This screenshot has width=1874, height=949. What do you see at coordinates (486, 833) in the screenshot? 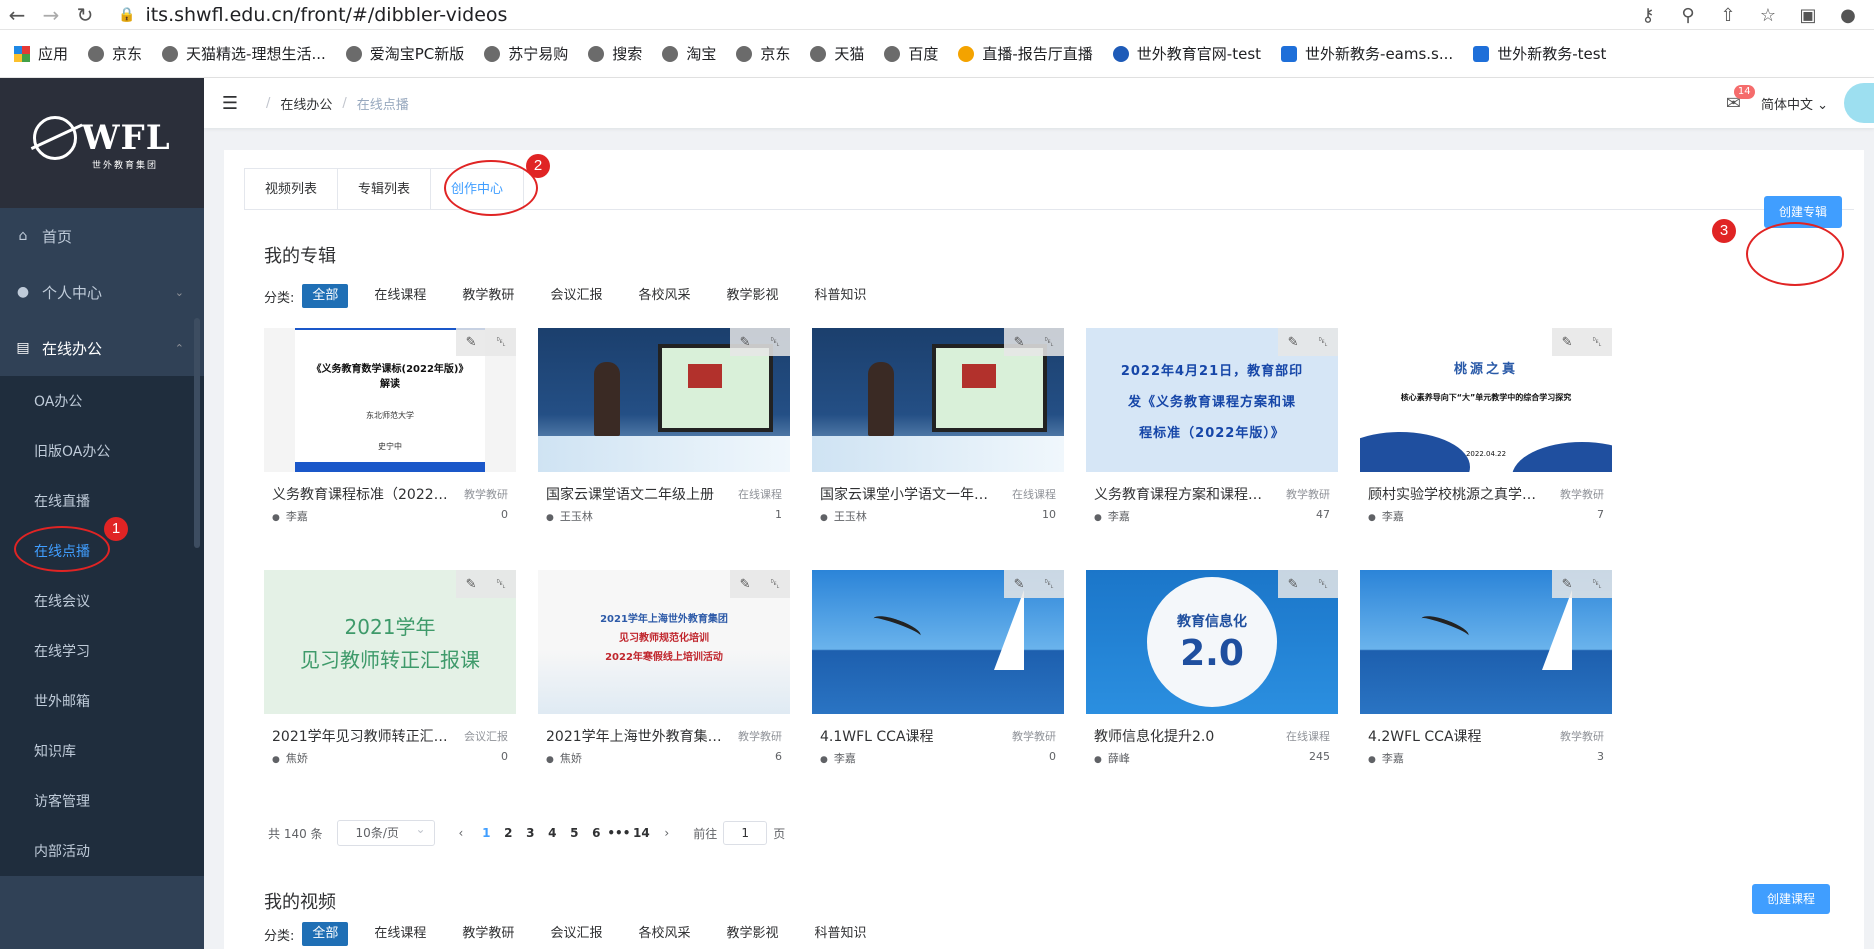
I see `page-number: 1` at bounding box center [486, 833].